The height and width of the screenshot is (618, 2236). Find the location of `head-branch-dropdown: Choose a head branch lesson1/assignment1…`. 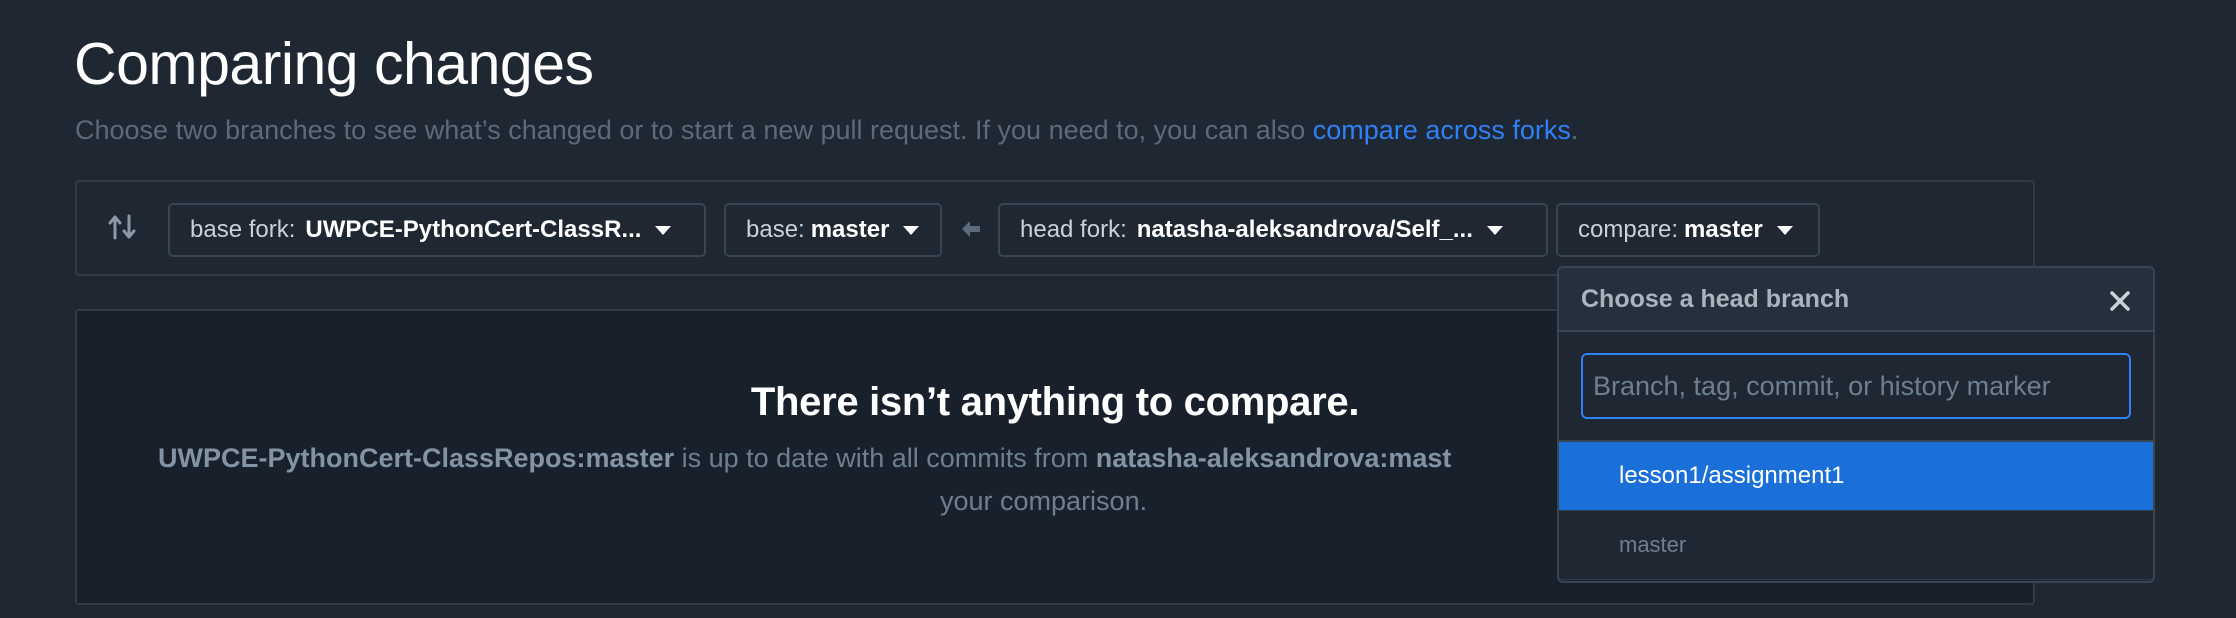

head-branch-dropdown: Choose a head branch lesson1/assignment1… is located at coordinates (1856, 424).